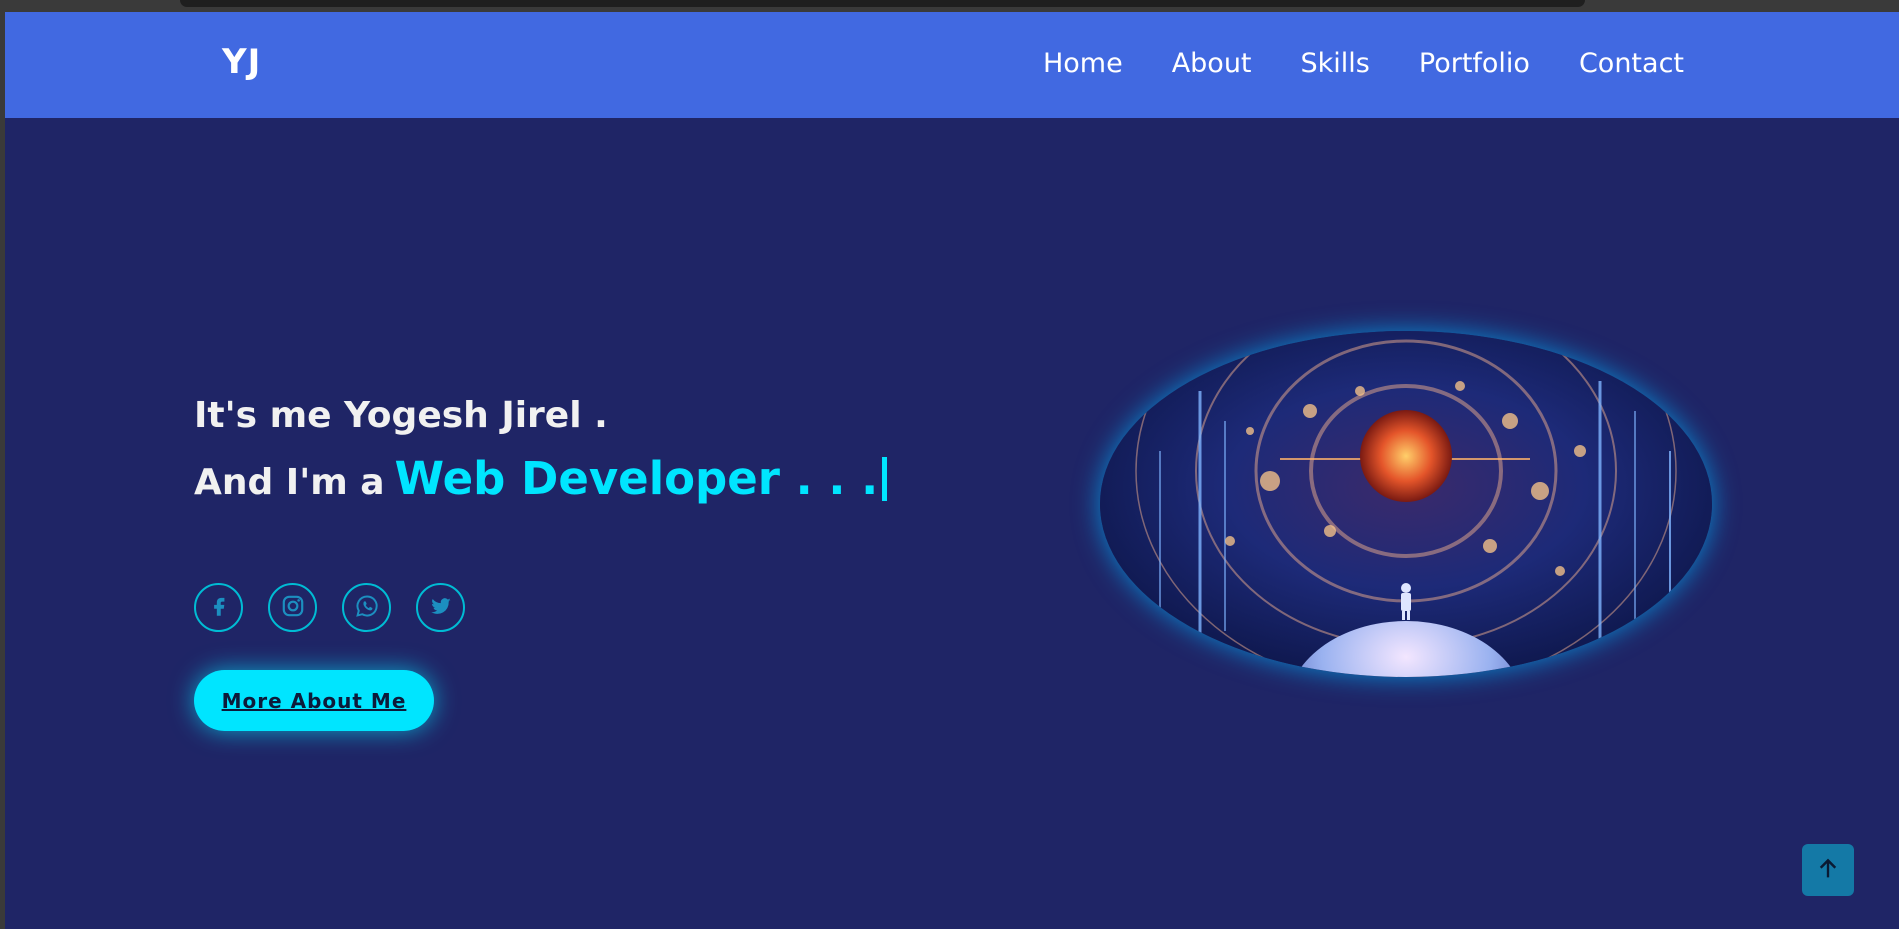 The height and width of the screenshot is (929, 1899). Describe the element at coordinates (885, 478) in the screenshot. I see `typing-cursor` at that location.